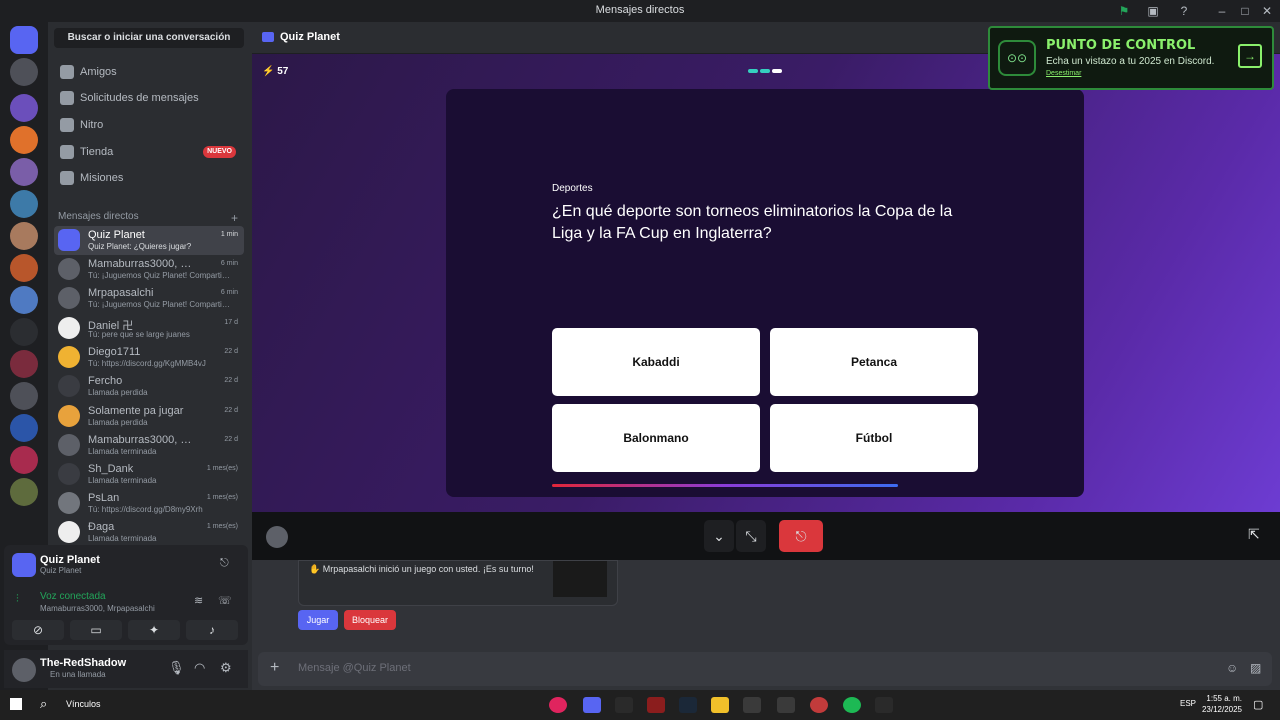  Describe the element at coordinates (656, 438) in the screenshot. I see `answer-button-3: Balonmano` at that location.